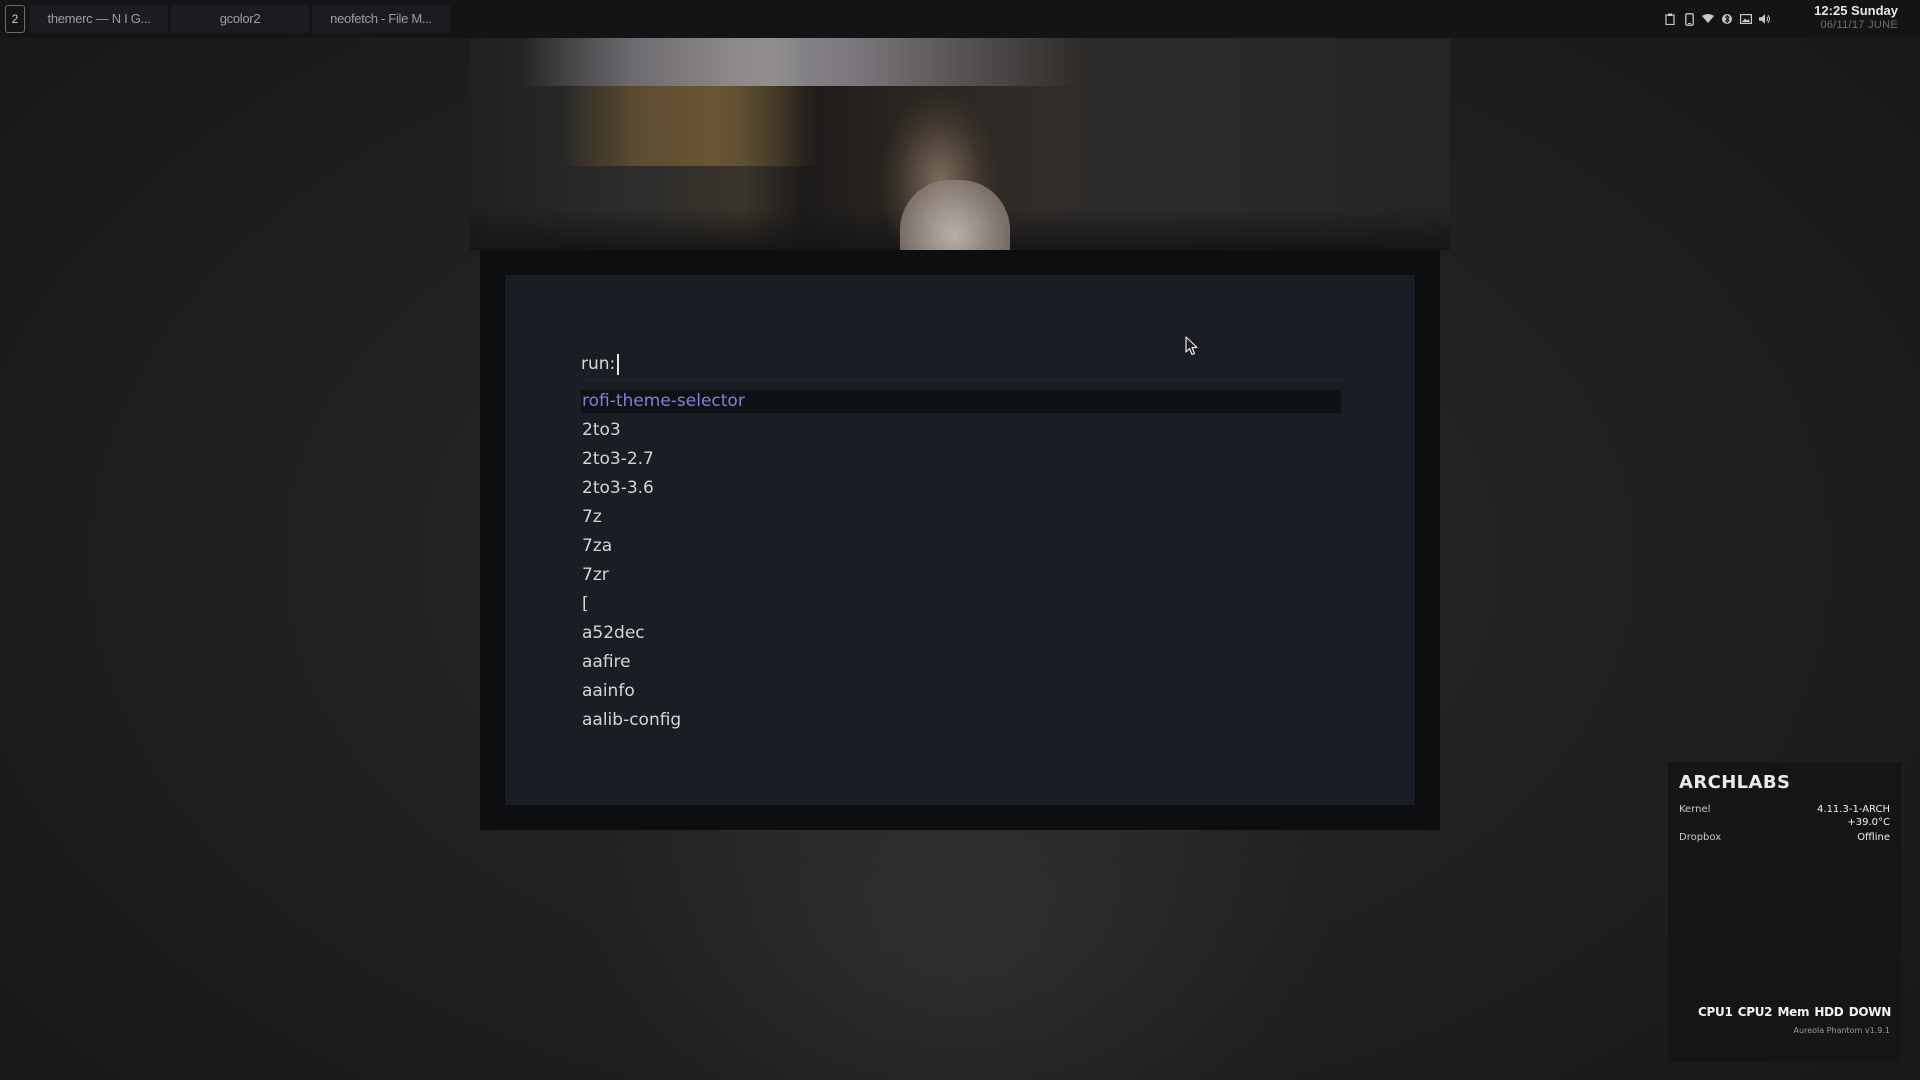 The width and height of the screenshot is (1920, 1080). I want to click on rofi-result: aainfo, so click(961, 691).